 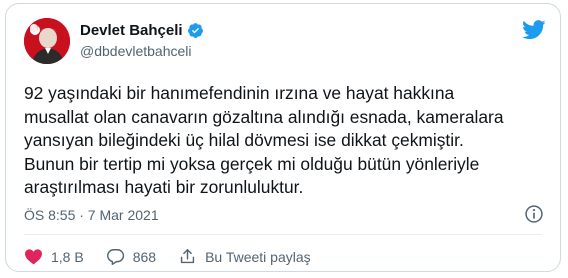 I want to click on tweet-line: araştırılması hayati bir zorunluluktur., so click(x=164, y=187).